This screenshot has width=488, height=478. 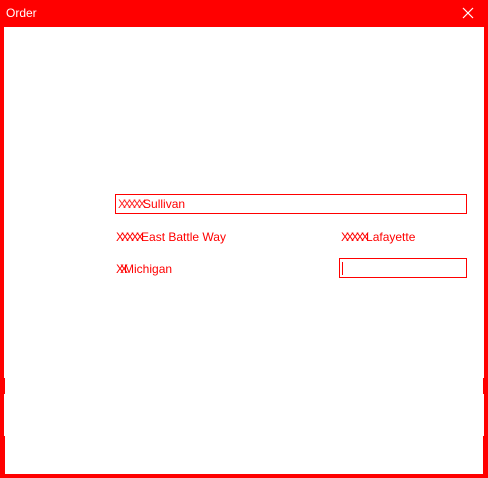 I want to click on name-value: Sullivan, so click(x=164, y=204).